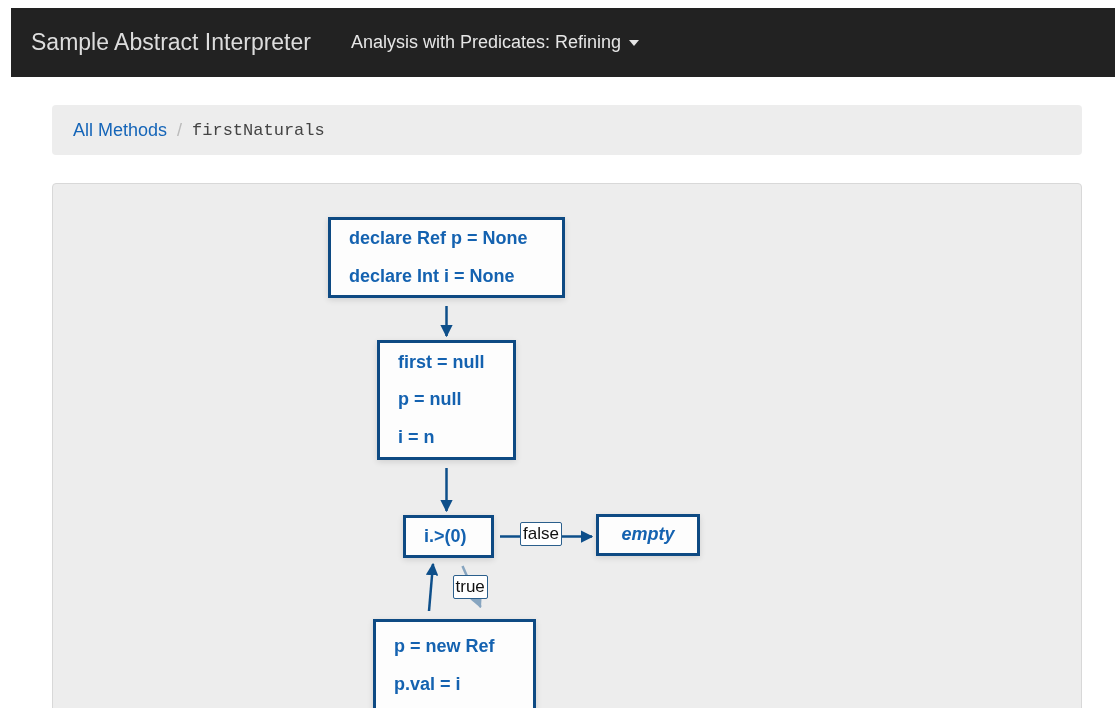 The width and height of the screenshot is (1115, 708). What do you see at coordinates (417, 437) in the screenshot?
I see `node-statement: i = n` at bounding box center [417, 437].